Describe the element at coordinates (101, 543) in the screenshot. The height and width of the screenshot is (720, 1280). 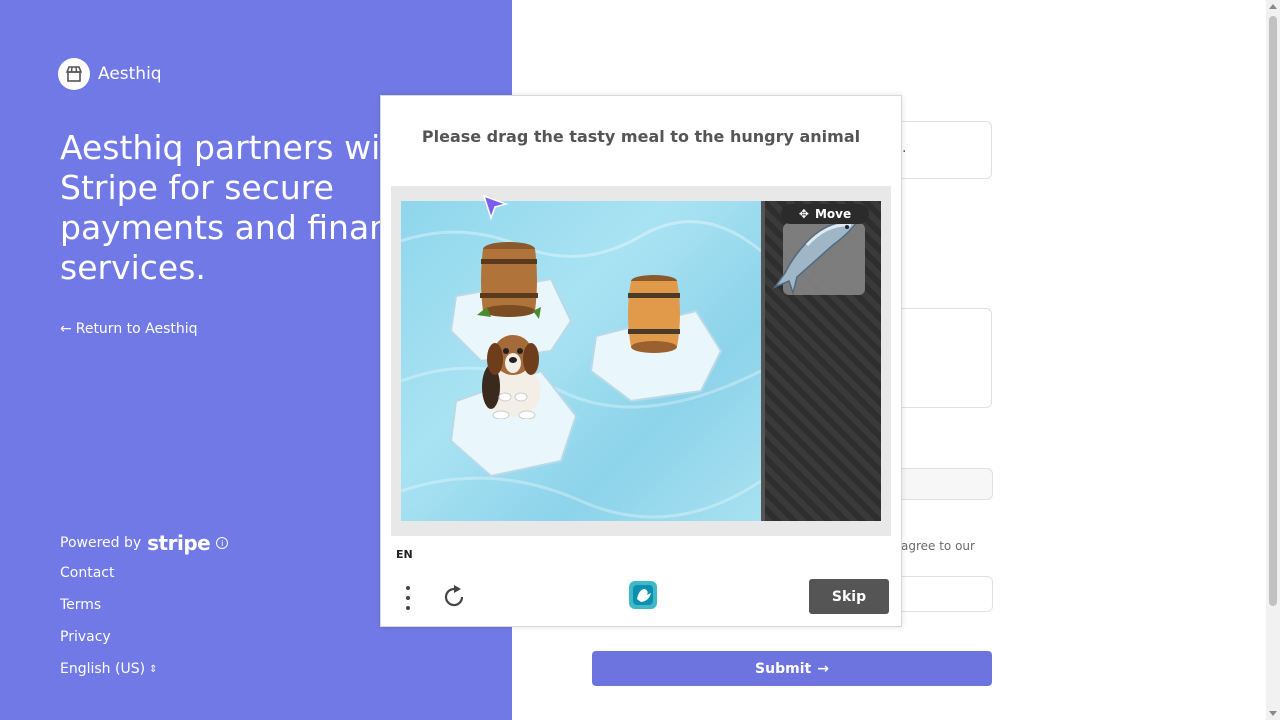
I see `powered-by-label: Powered by` at that location.